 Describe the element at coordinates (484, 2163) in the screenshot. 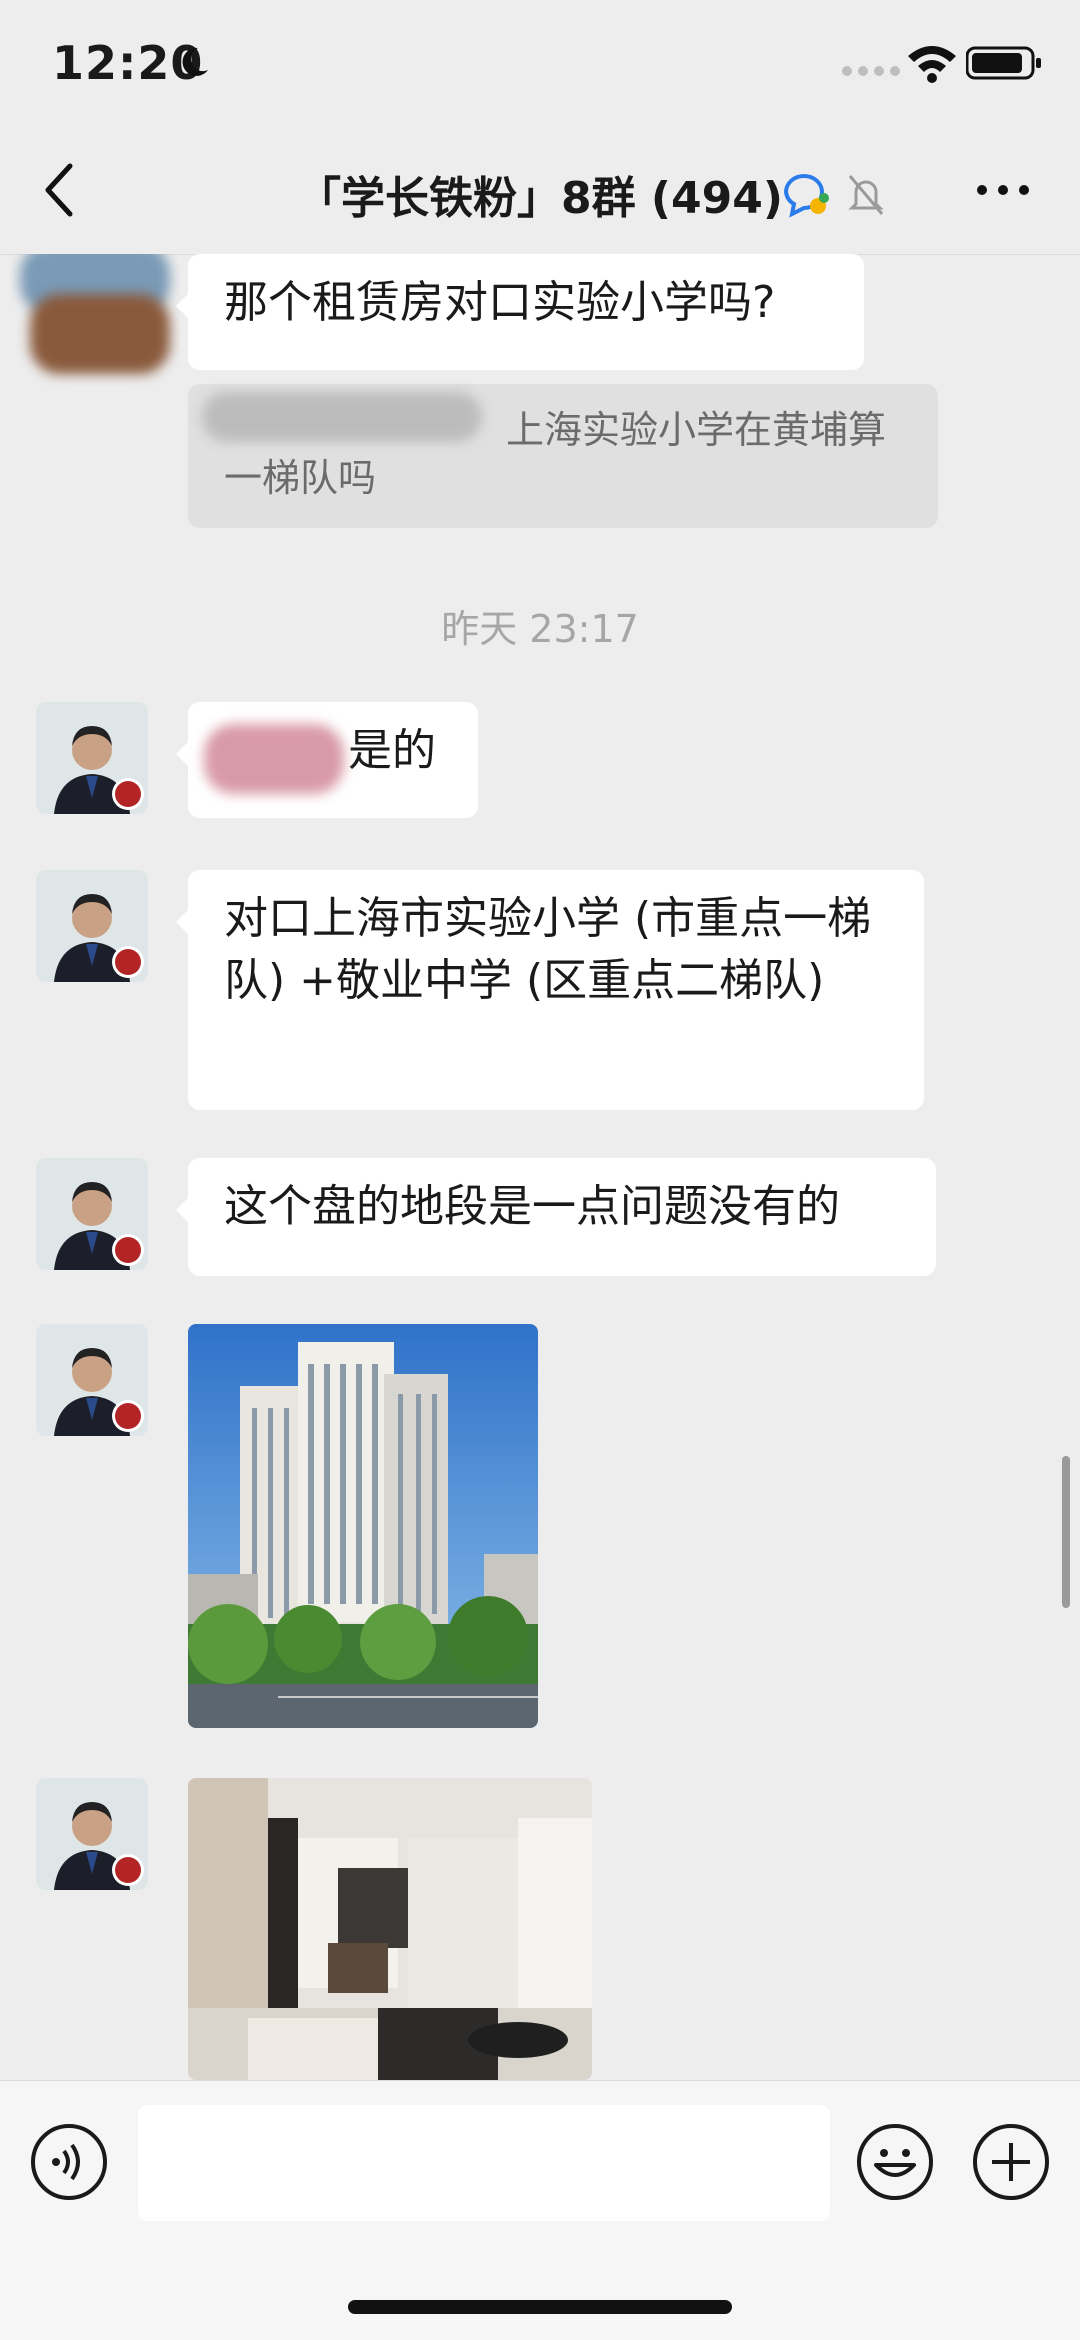

I see `message-input` at that location.